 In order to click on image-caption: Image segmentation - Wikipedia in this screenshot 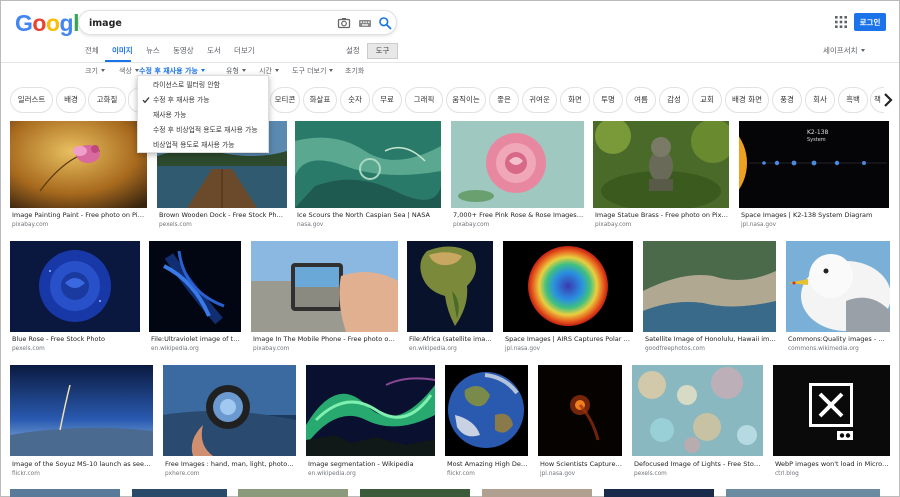, I will do `click(371, 464)`.